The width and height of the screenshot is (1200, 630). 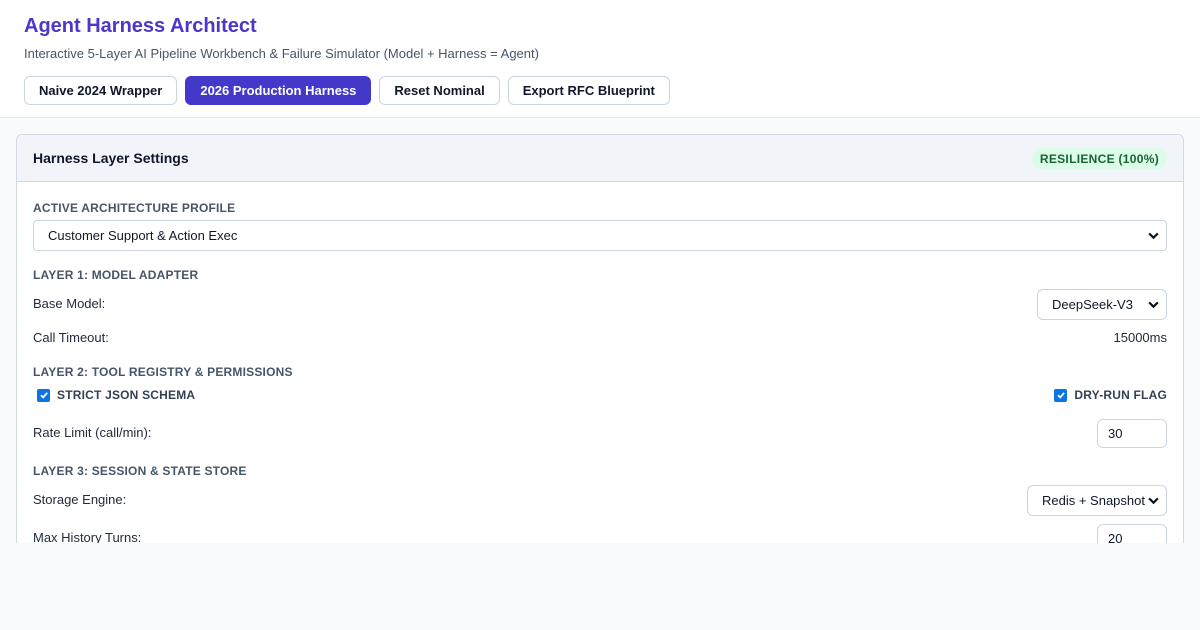 I want to click on base-model-label: Base Model:, so click(x=69, y=303).